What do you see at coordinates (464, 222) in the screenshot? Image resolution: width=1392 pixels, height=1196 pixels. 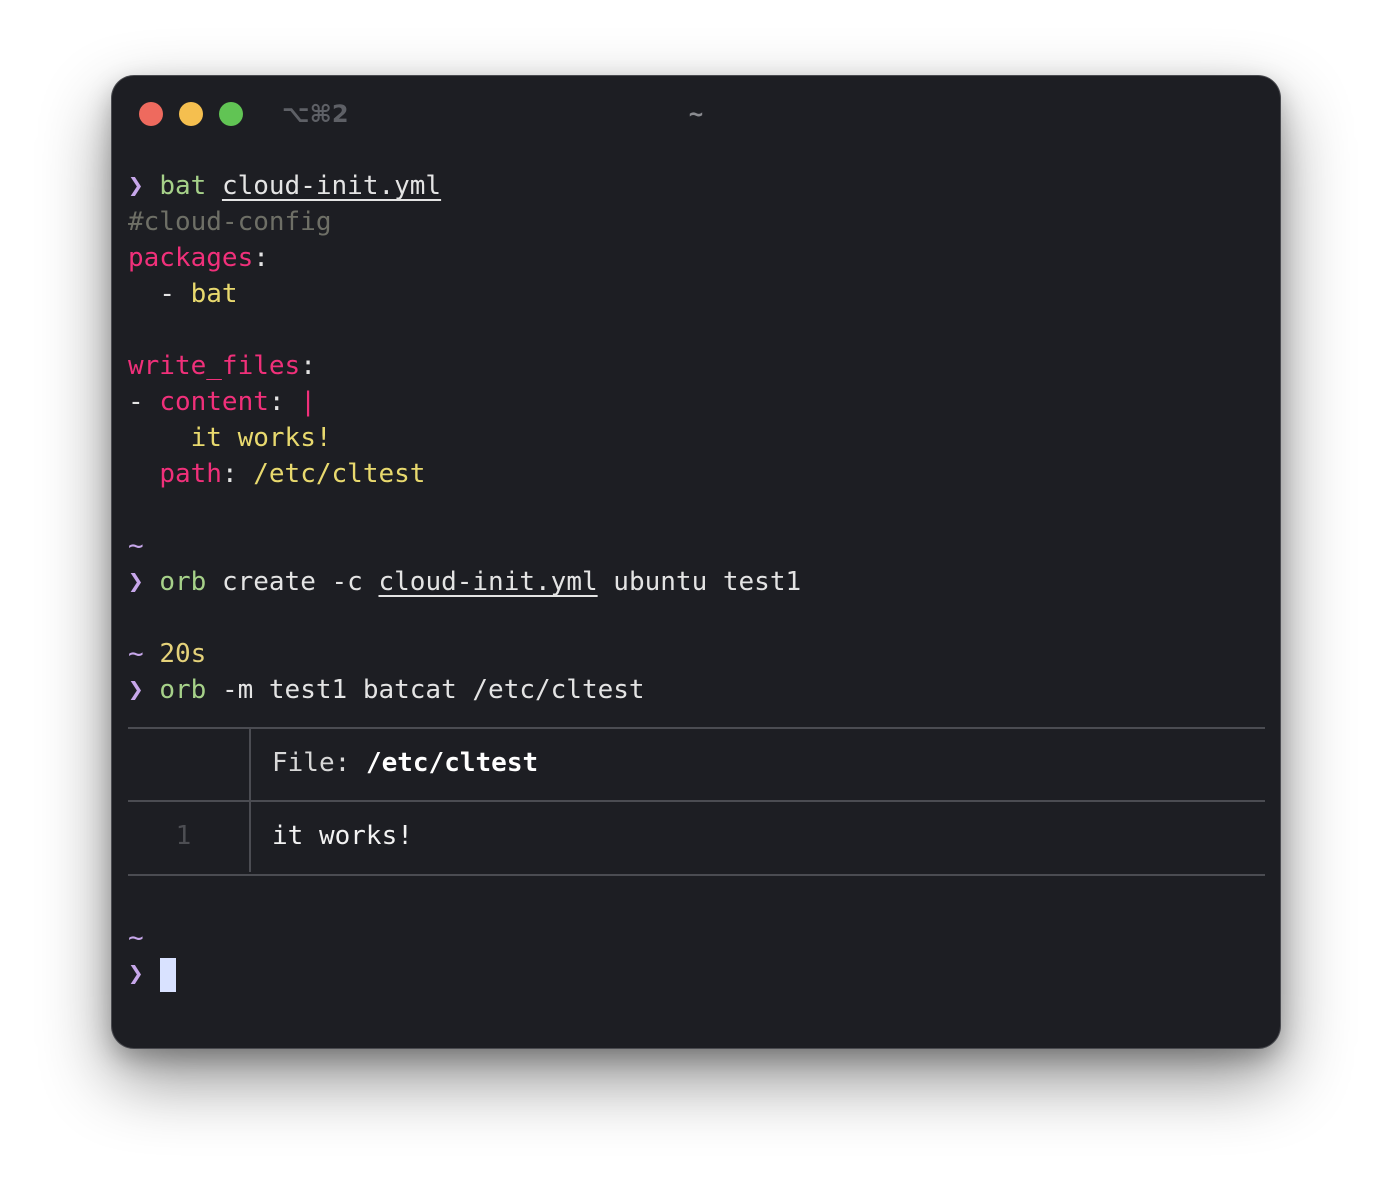 I see `yaml-line: #cloud-config` at bounding box center [464, 222].